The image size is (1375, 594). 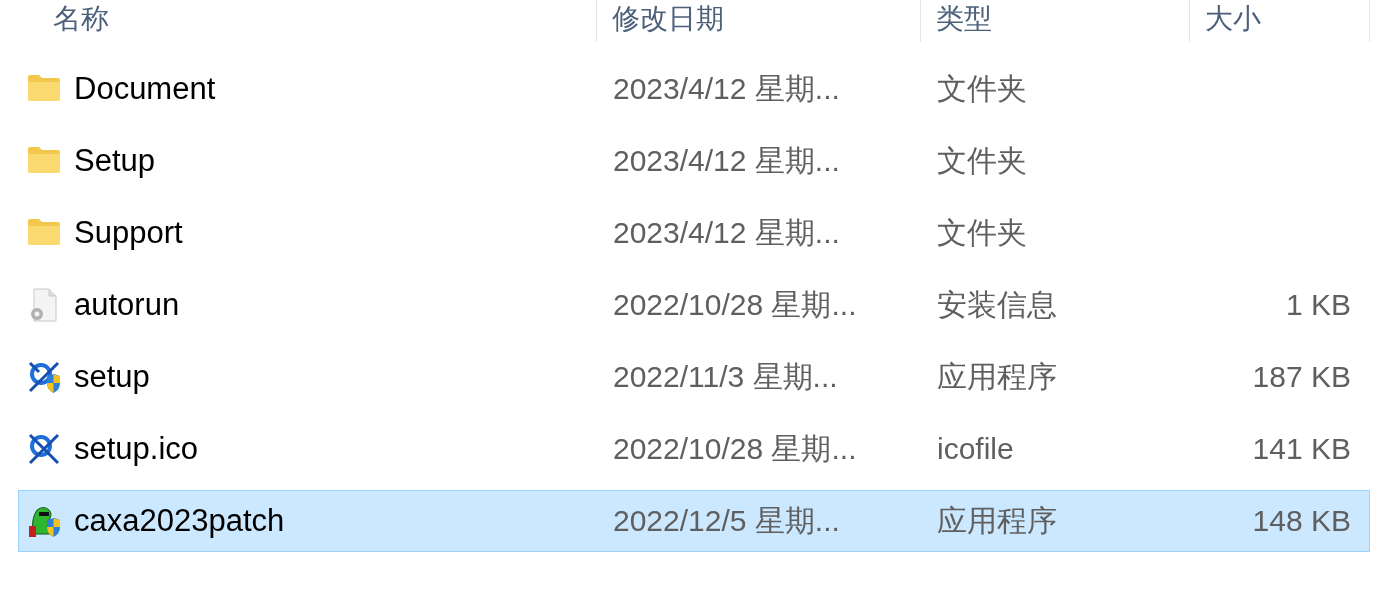 I want to click on column-header: 名称, so click(x=307, y=21).